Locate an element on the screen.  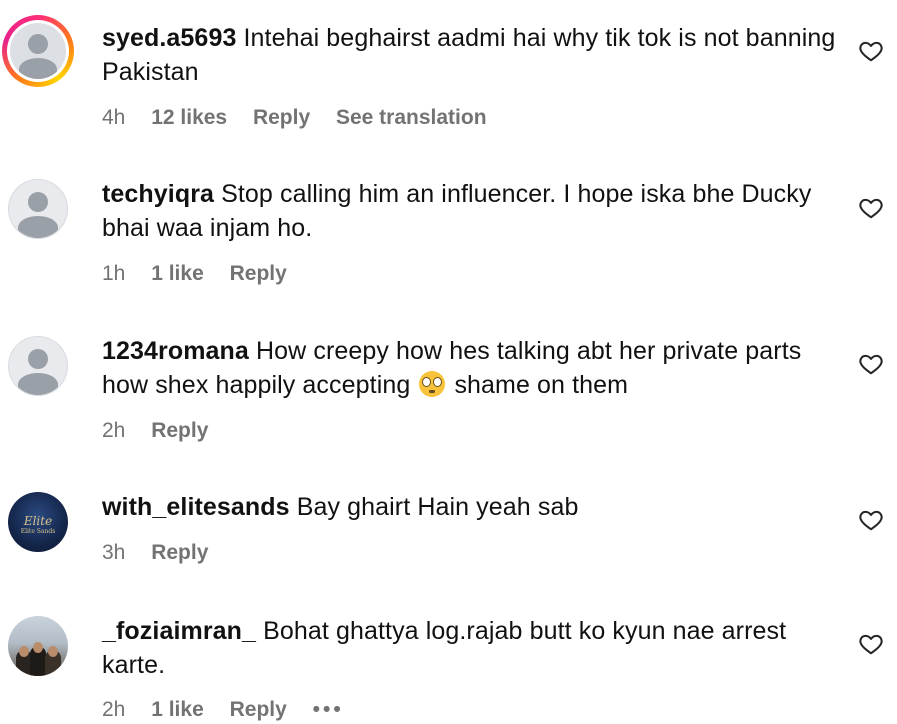
comment-username: 1234romana is located at coordinates (175, 351).